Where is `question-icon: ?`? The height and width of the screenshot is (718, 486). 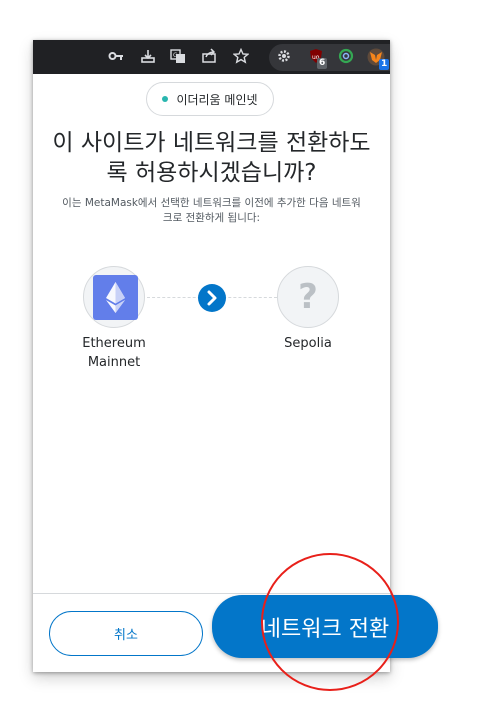
question-icon: ? is located at coordinates (308, 297).